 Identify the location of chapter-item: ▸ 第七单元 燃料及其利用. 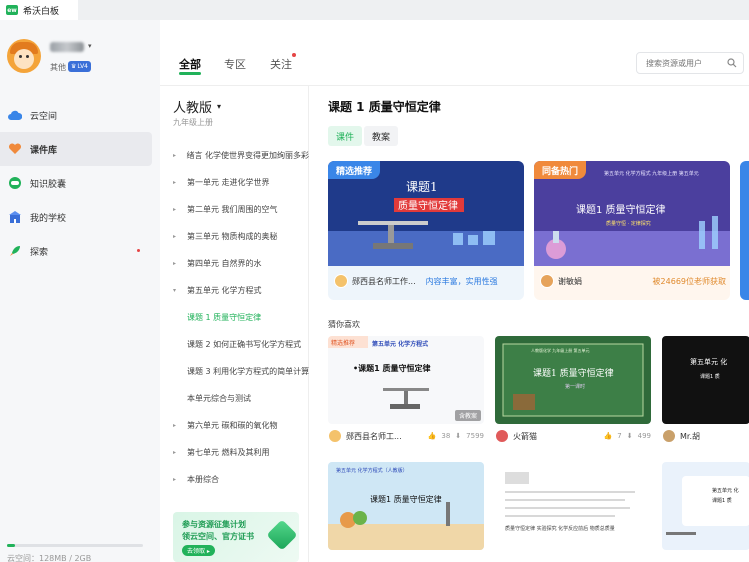
(234, 452).